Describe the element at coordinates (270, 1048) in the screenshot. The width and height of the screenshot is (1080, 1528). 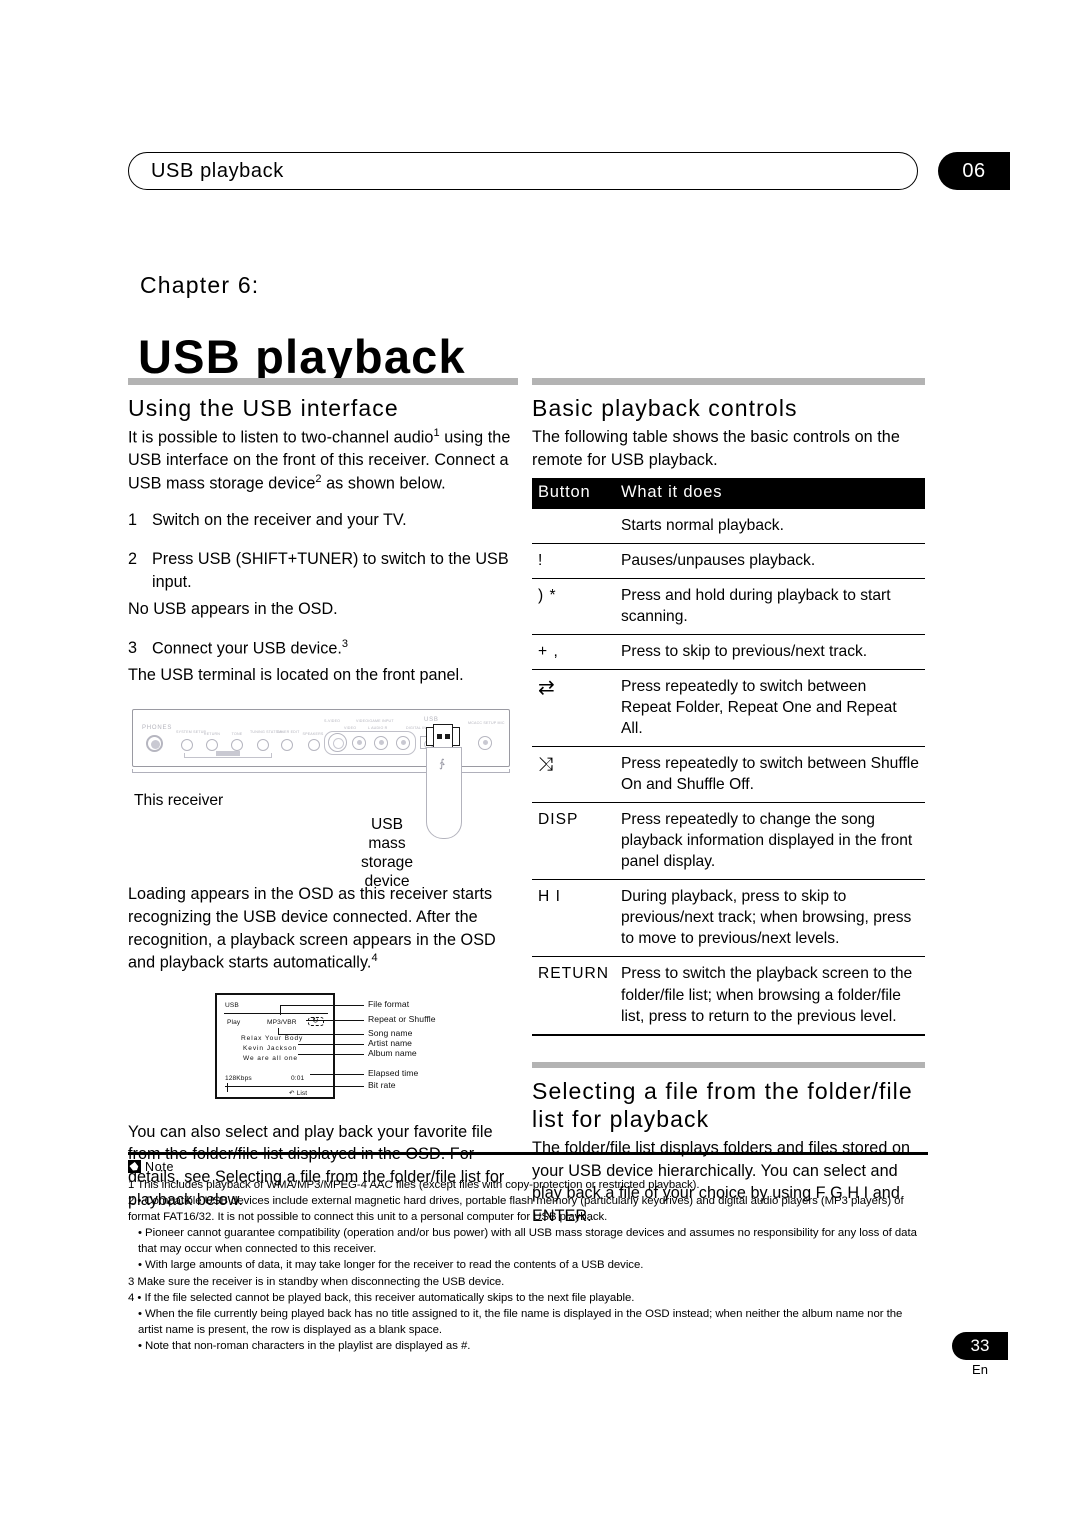
I see `osd-artist-name: Kevin Jackson` at that location.